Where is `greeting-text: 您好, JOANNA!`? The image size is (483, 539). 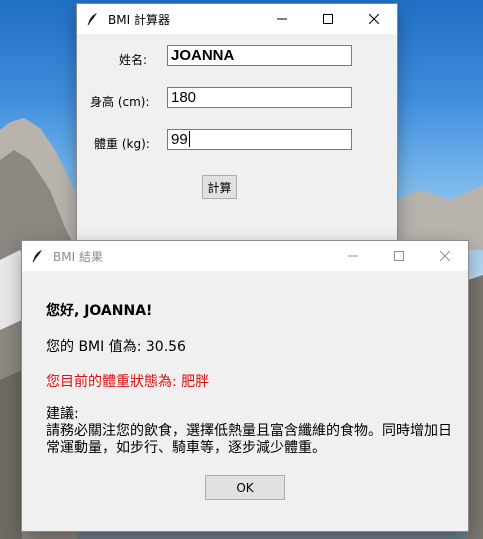
greeting-text: 您好, JOANNA! is located at coordinates (99, 311).